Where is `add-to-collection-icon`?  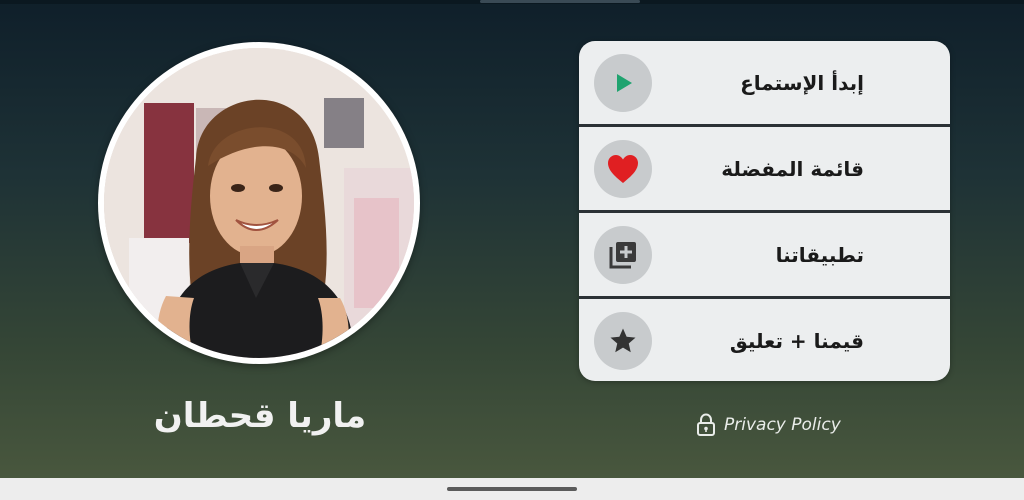
add-to-collection-icon is located at coordinates (622, 255).